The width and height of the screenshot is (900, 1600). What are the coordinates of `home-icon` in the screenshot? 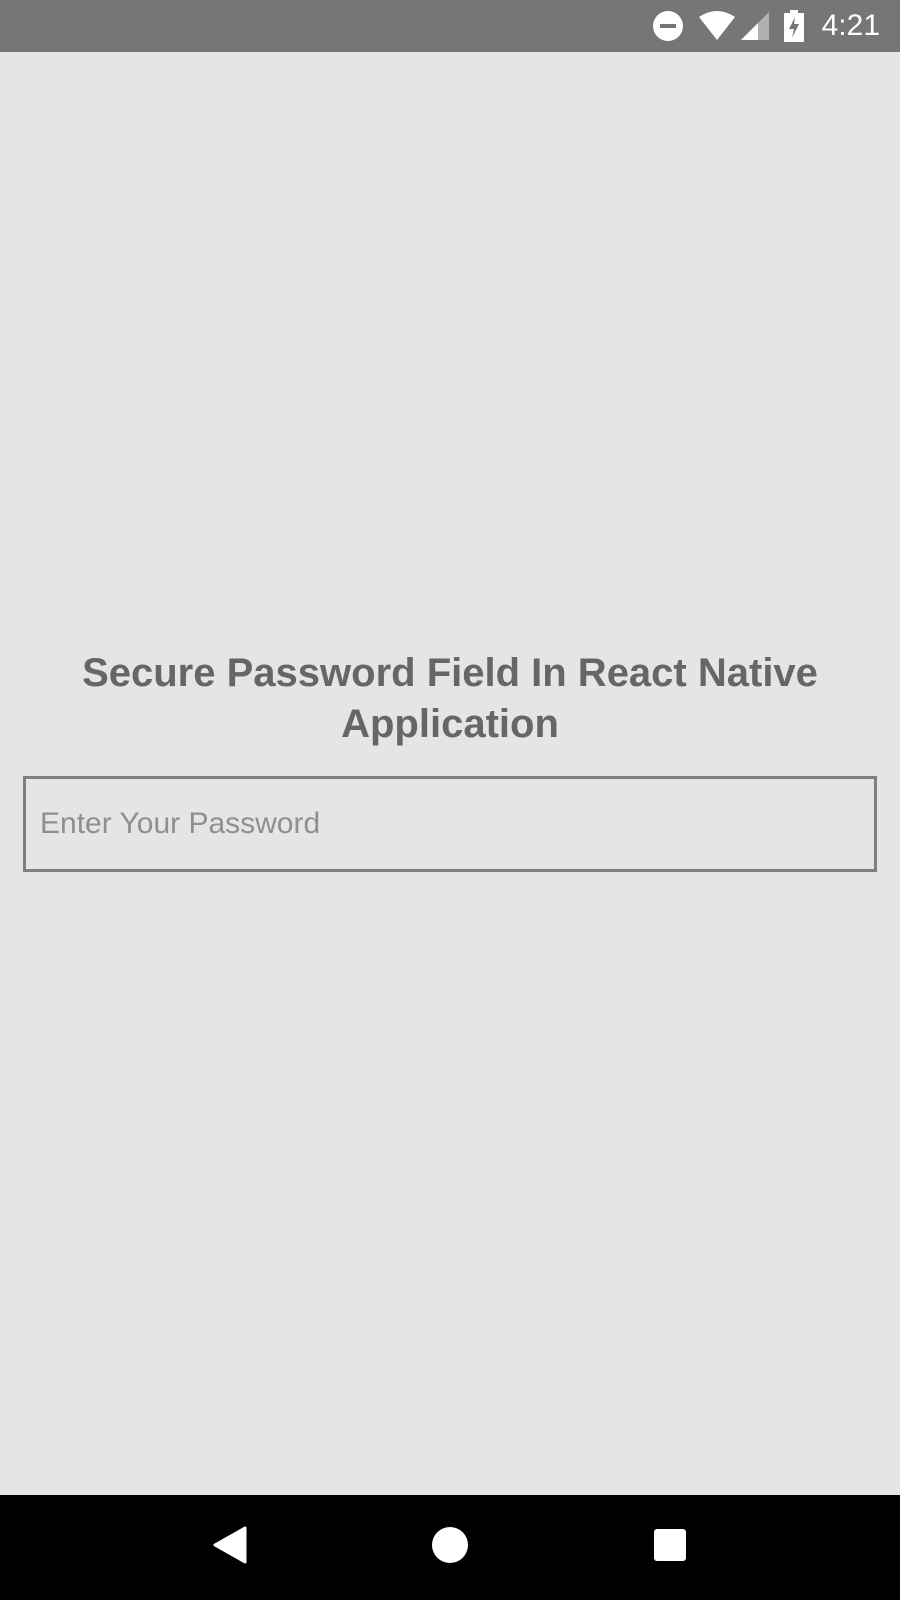 It's located at (450, 1547).